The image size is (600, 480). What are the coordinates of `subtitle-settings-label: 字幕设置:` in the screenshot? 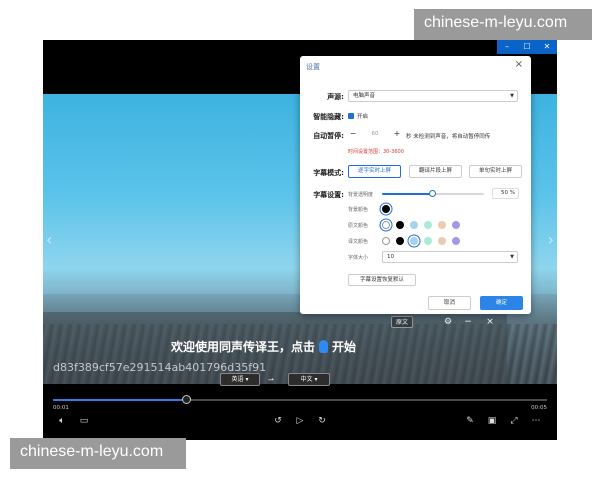 It's located at (328, 195).